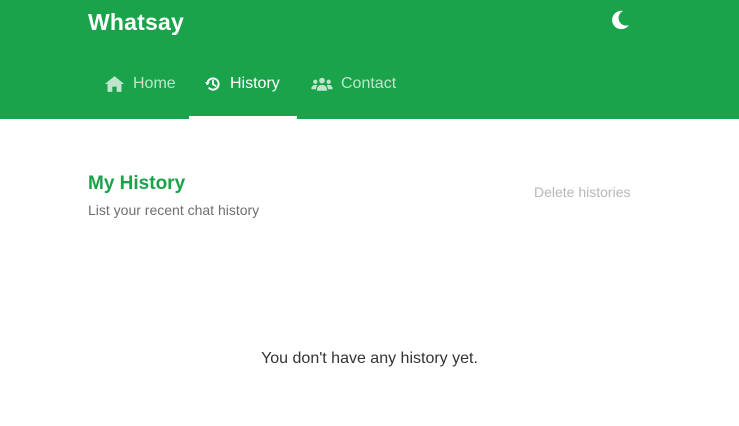  What do you see at coordinates (136, 22) in the screenshot?
I see `app-brand: Whatsay` at bounding box center [136, 22].